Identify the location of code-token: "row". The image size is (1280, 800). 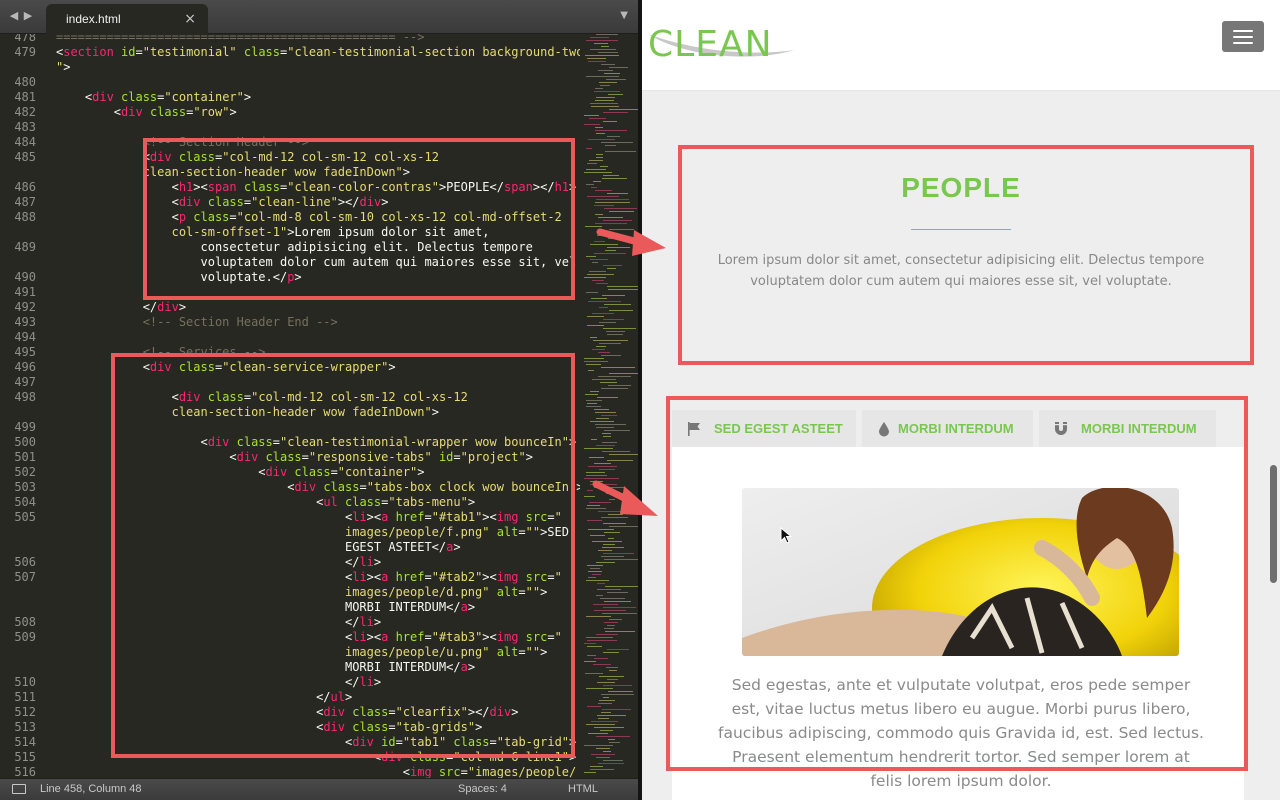
(211, 112).